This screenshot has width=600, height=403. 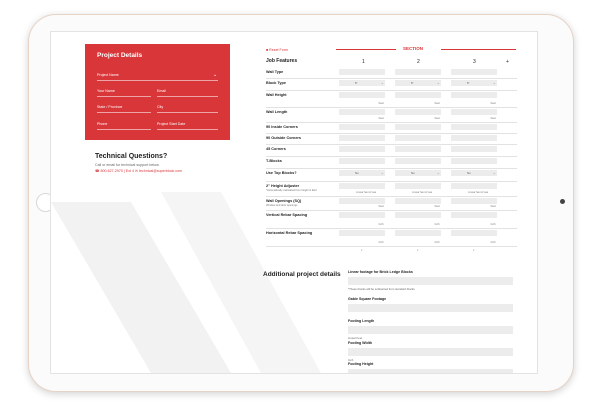 I want to click on additional-field-label: Footing Height, so click(x=361, y=364).